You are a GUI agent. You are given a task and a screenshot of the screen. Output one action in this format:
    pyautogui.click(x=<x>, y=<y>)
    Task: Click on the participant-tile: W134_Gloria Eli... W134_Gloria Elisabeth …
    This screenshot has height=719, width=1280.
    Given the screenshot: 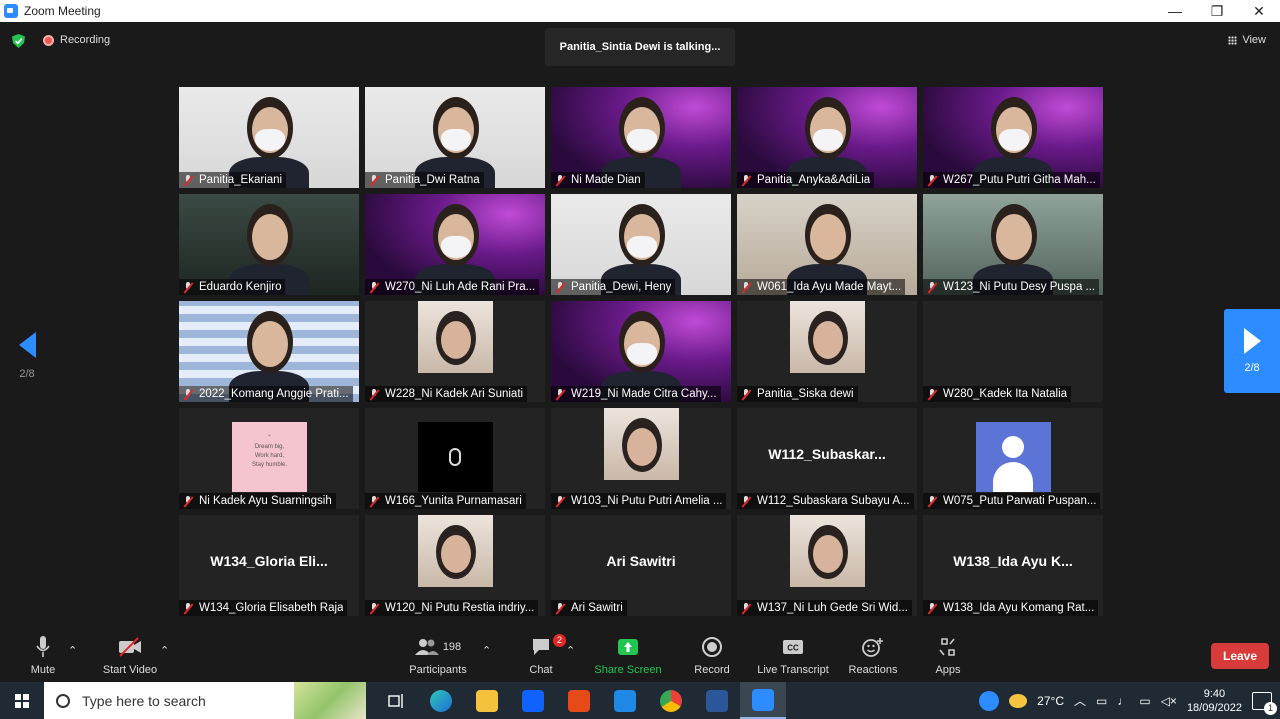 What is the action you would take?
    pyautogui.click(x=269, y=565)
    